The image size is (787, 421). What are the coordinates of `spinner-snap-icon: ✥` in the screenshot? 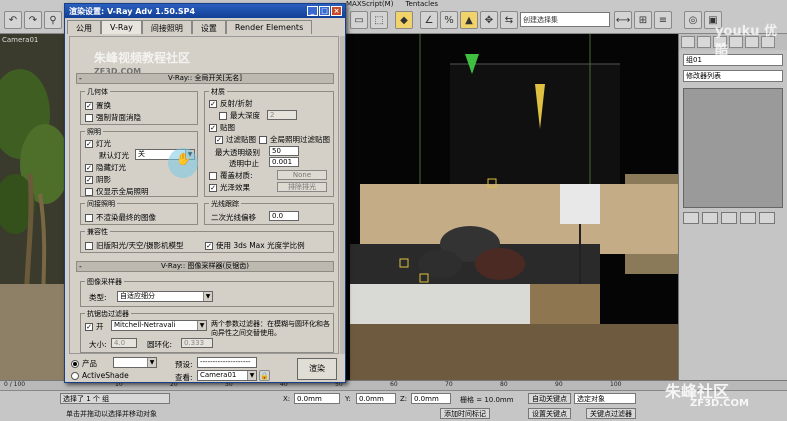 It's located at (489, 20).